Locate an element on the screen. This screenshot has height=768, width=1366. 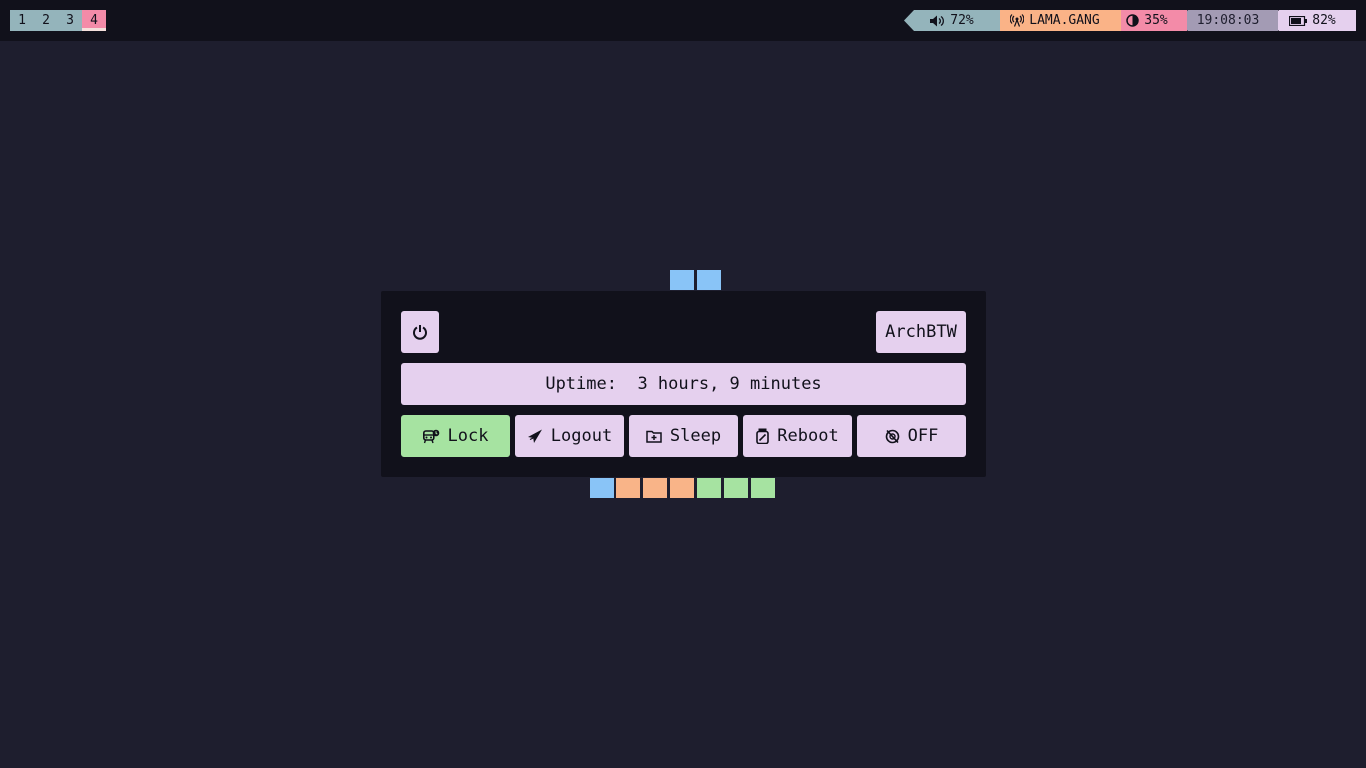
lock-label: Lock is located at coordinates (468, 436).